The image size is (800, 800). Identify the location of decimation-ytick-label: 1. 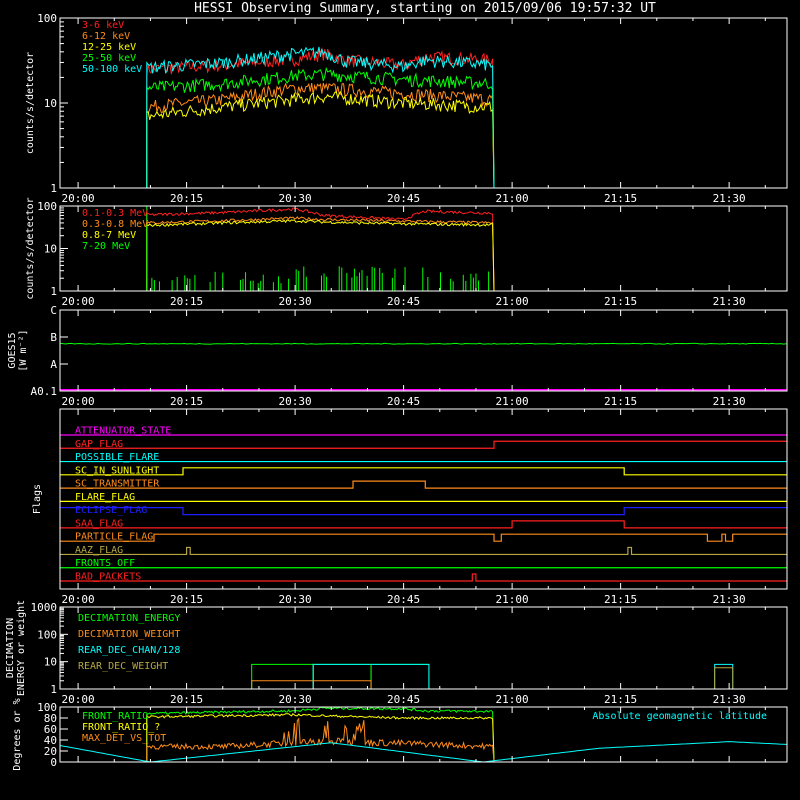
(53, 689).